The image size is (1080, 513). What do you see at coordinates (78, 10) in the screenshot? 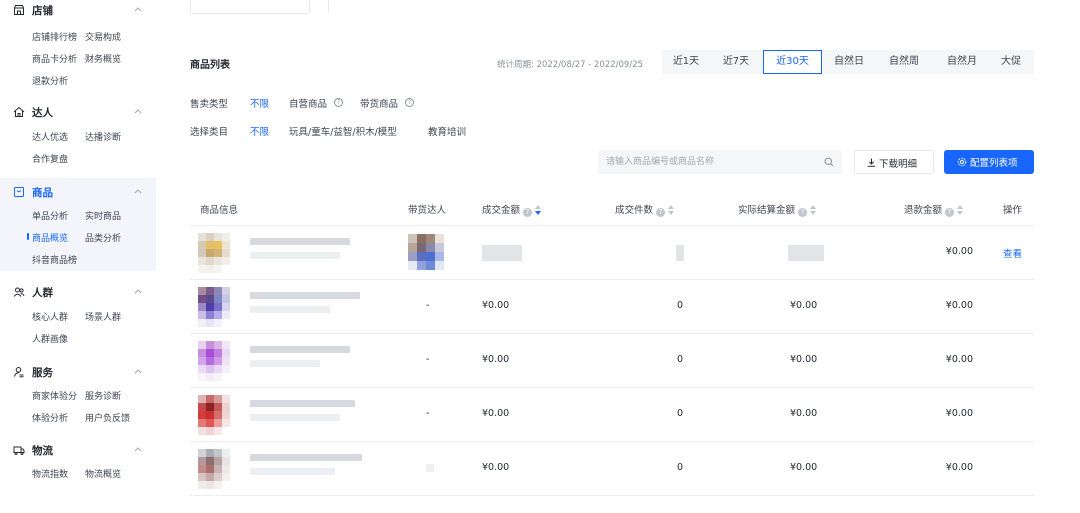
I see `nav-group-header-store: 店铺` at bounding box center [78, 10].